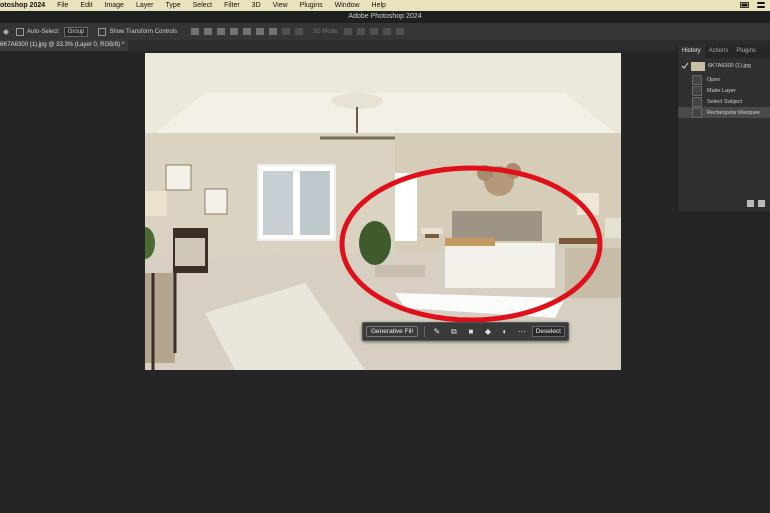  I want to click on history-item-label: Open, so click(714, 79).